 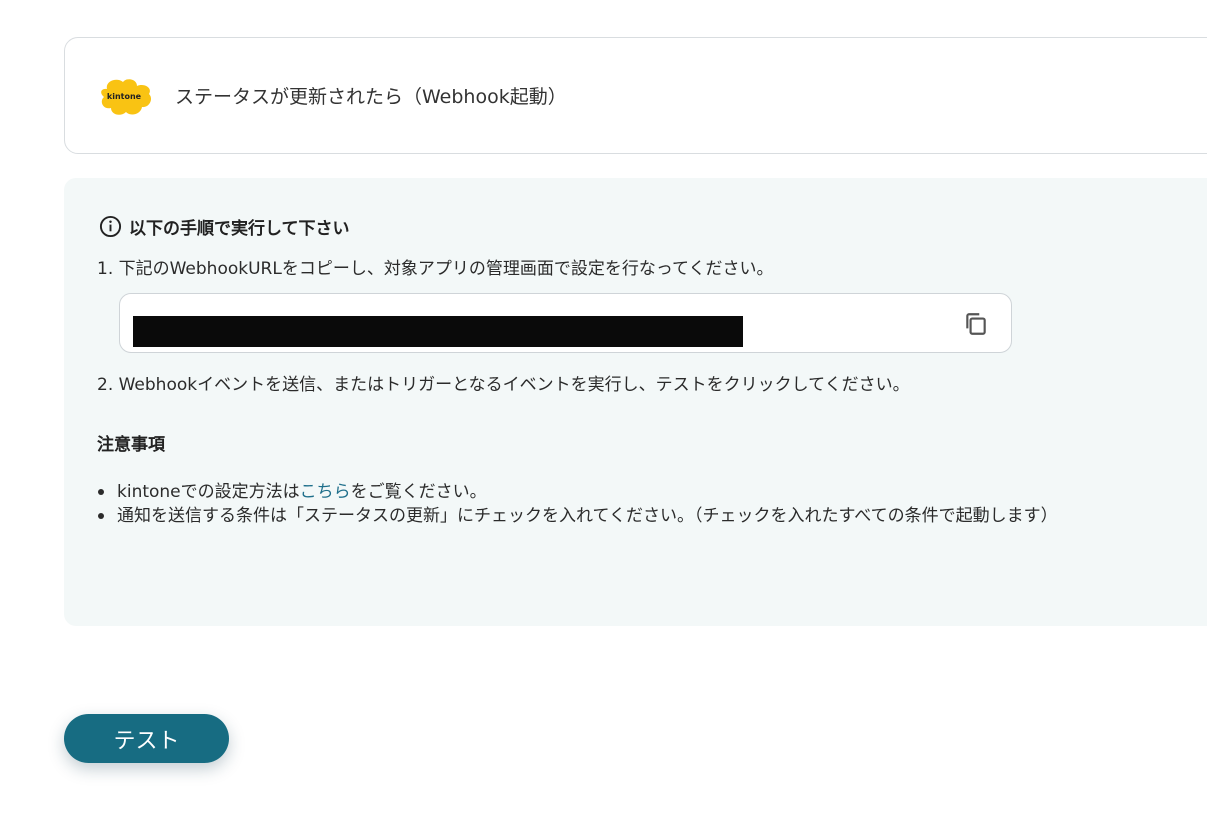 I want to click on kintone-logo-text: kintone, so click(x=124, y=96).